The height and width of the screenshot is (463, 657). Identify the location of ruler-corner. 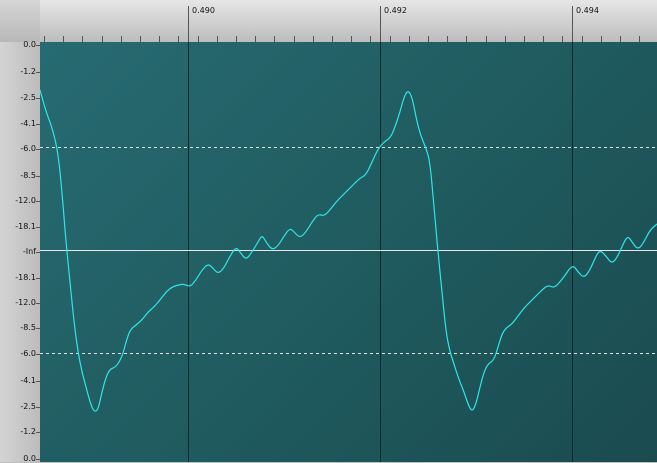
(20, 21).